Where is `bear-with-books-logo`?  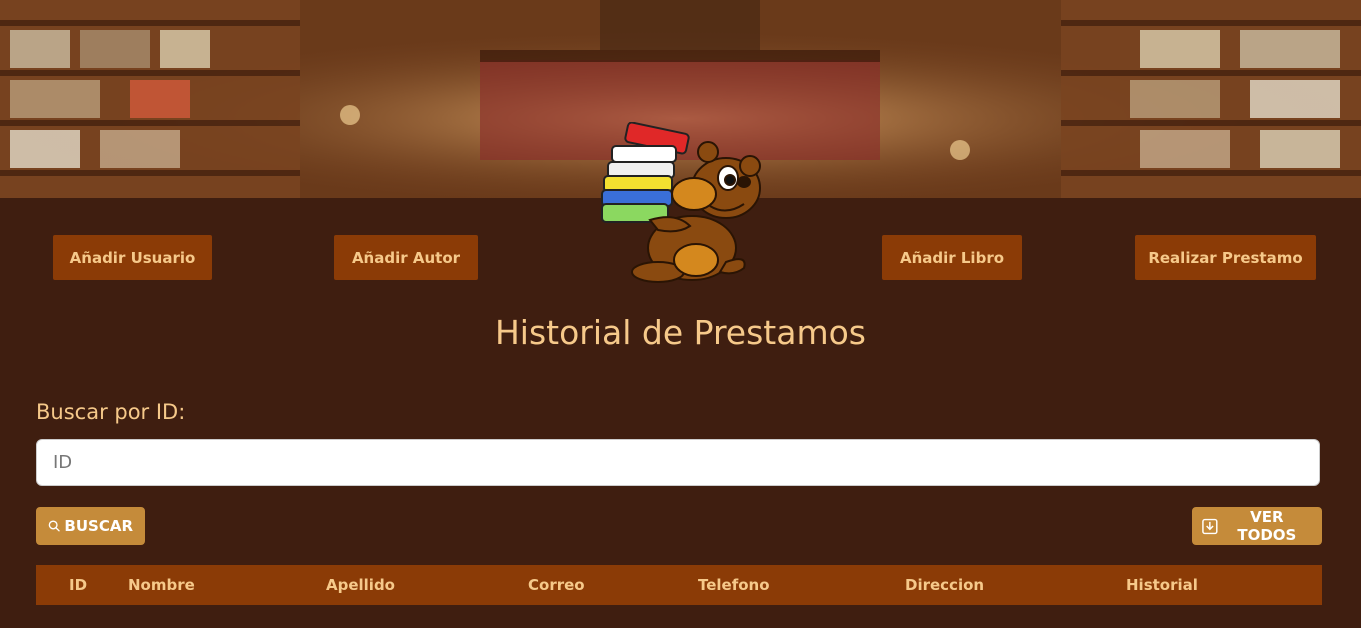
bear-with-books-logo is located at coordinates (681, 202).